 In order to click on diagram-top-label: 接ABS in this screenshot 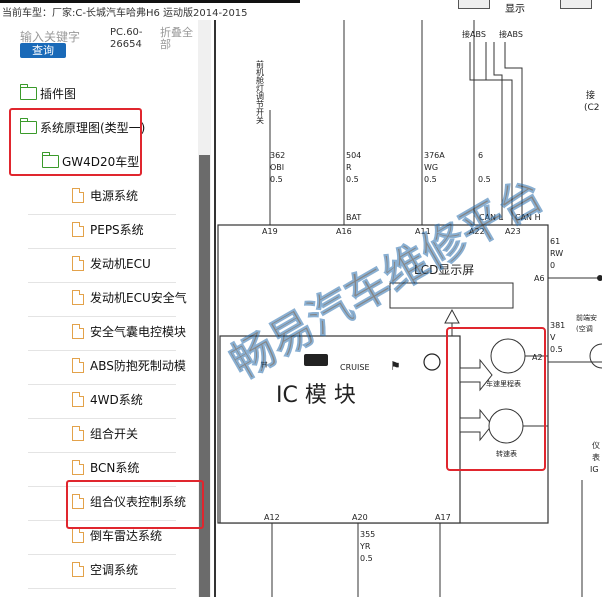, I will do `click(511, 34)`.